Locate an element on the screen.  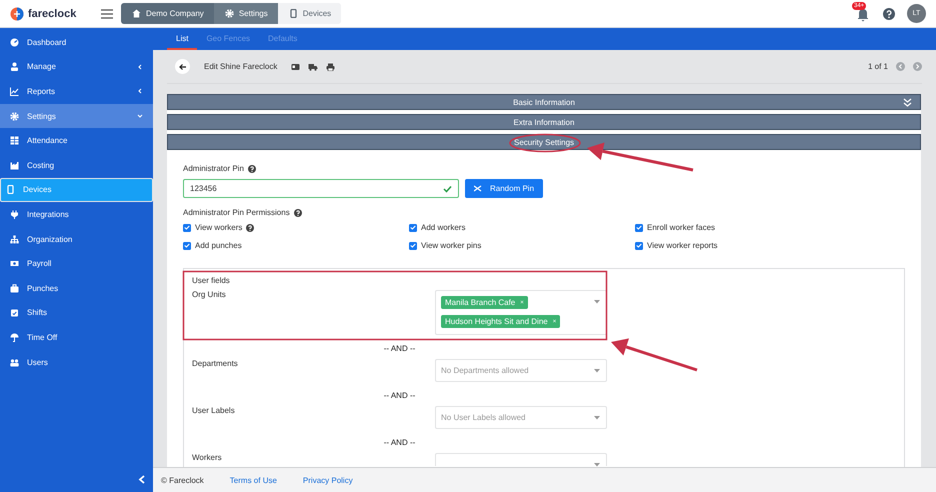
pager-text: 1 of 1 is located at coordinates (878, 66).